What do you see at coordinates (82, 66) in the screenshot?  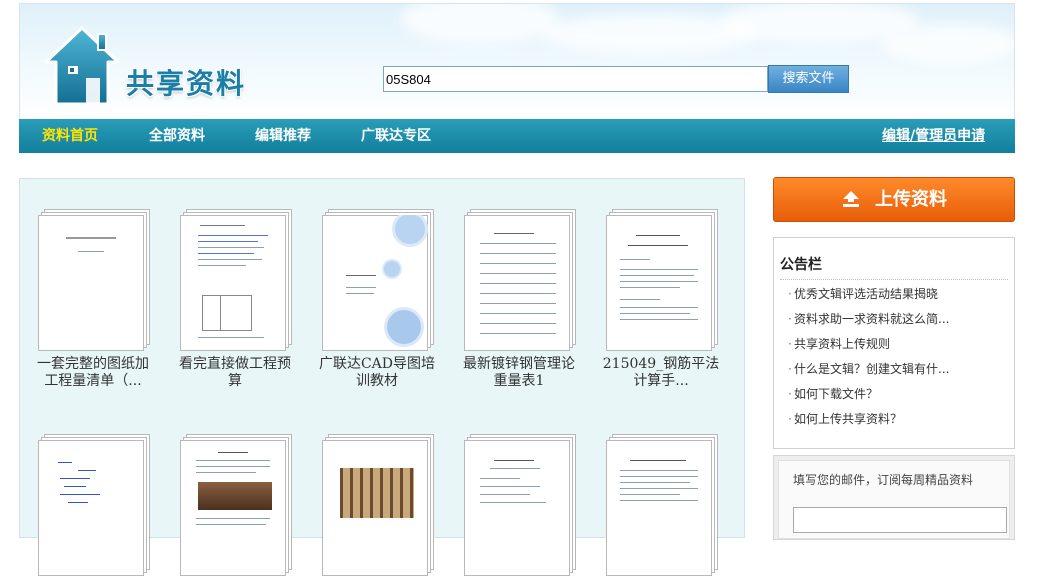 I see `house-logo-icon` at bounding box center [82, 66].